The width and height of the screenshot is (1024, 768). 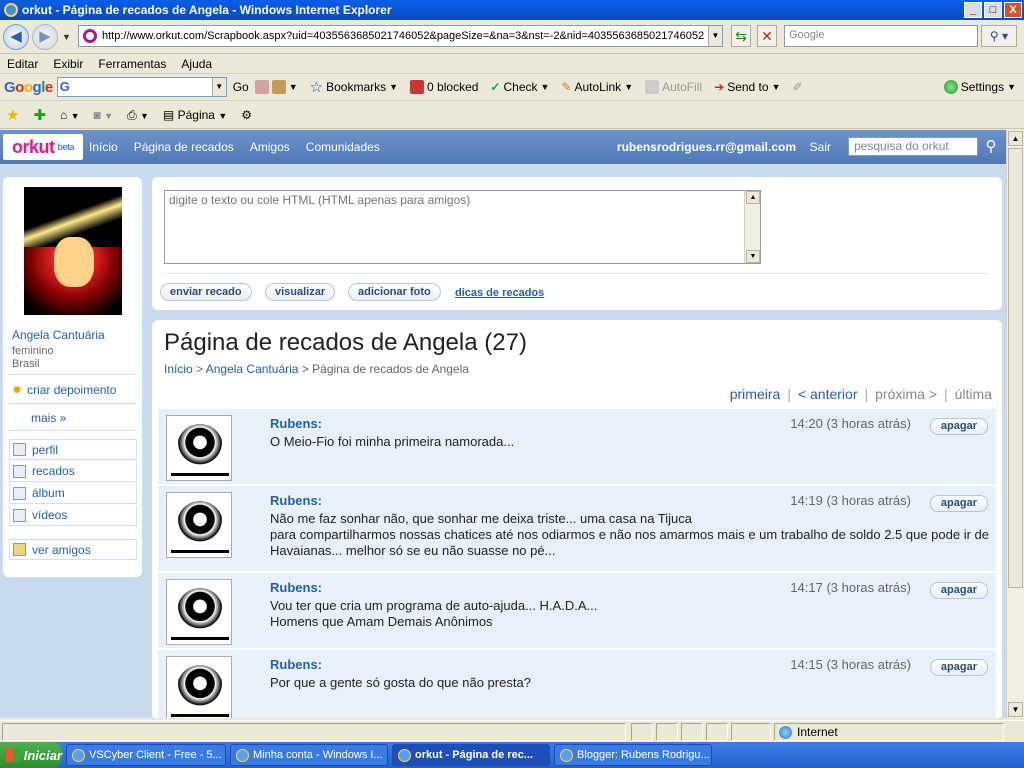 What do you see at coordinates (252, 369) in the screenshot?
I see `breadcrumb-profile: Angela Cantuária` at bounding box center [252, 369].